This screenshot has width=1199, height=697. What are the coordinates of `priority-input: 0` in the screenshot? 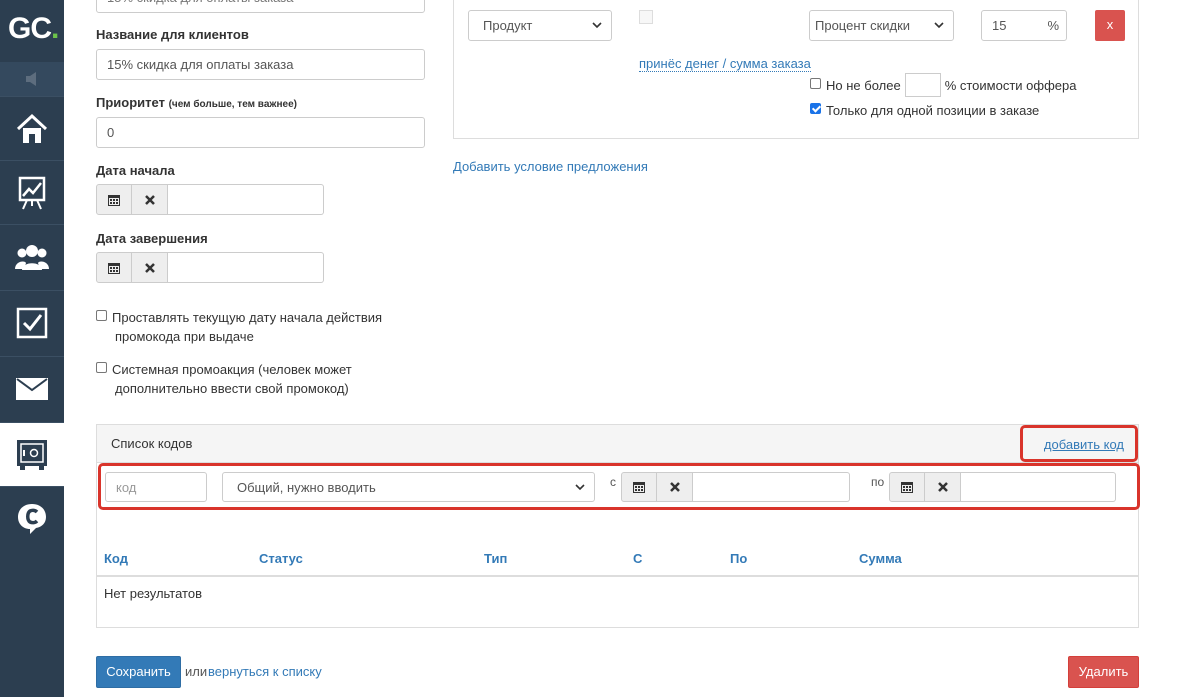 It's located at (260, 132).